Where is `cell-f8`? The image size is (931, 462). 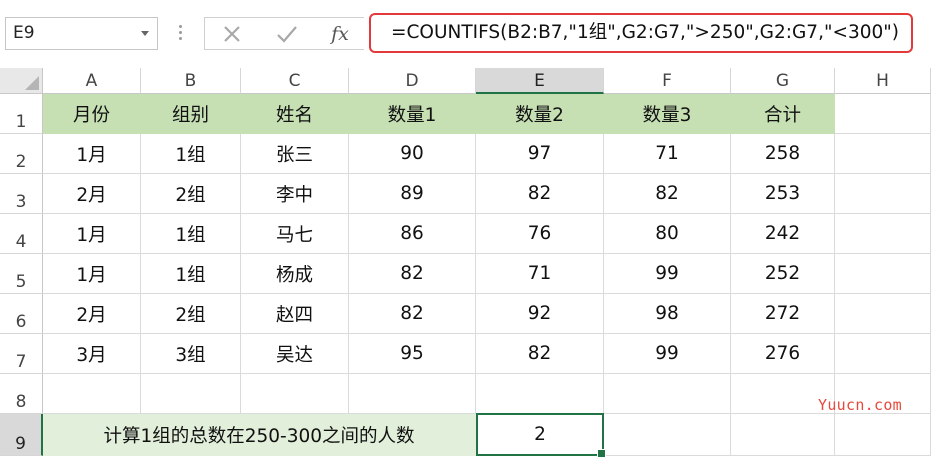
cell-f8 is located at coordinates (667, 394).